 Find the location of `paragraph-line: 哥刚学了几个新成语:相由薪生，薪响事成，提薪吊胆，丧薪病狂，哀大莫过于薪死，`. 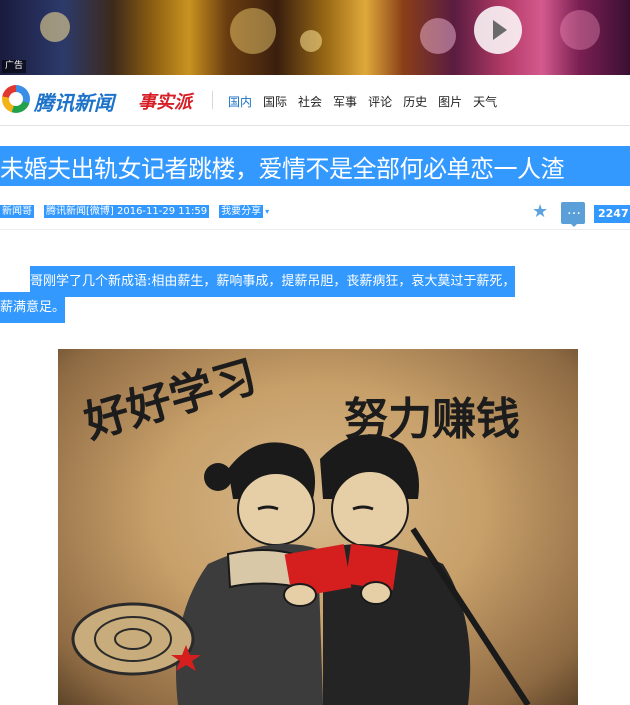

paragraph-line: 哥刚学了几个新成语:相由薪生，薪响事成，提薪吊胆，丧薪病狂，哀大莫过于薪死， is located at coordinates (273, 281).